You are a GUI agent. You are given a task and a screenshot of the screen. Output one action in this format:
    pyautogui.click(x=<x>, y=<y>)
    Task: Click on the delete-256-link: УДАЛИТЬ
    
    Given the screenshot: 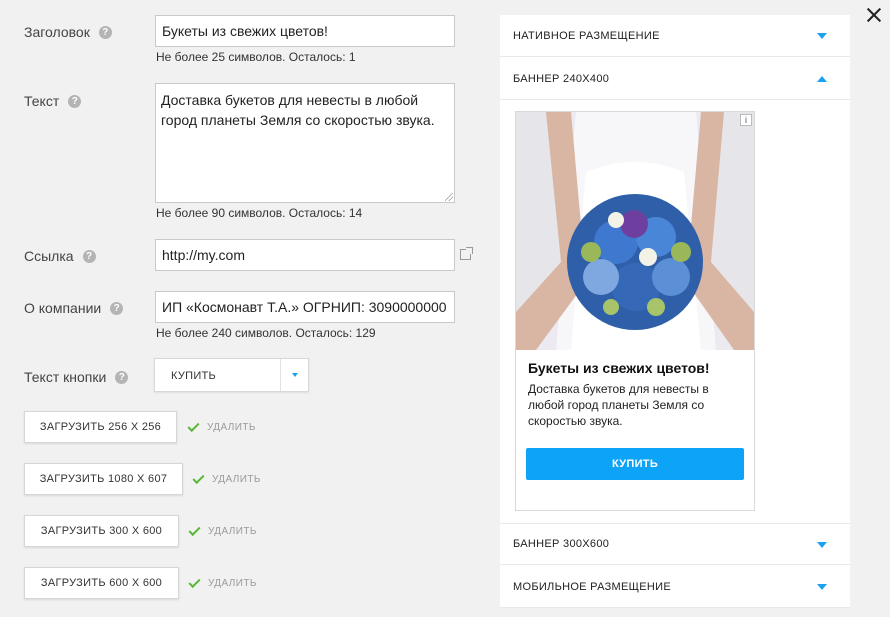 What is the action you would take?
    pyautogui.click(x=231, y=427)
    